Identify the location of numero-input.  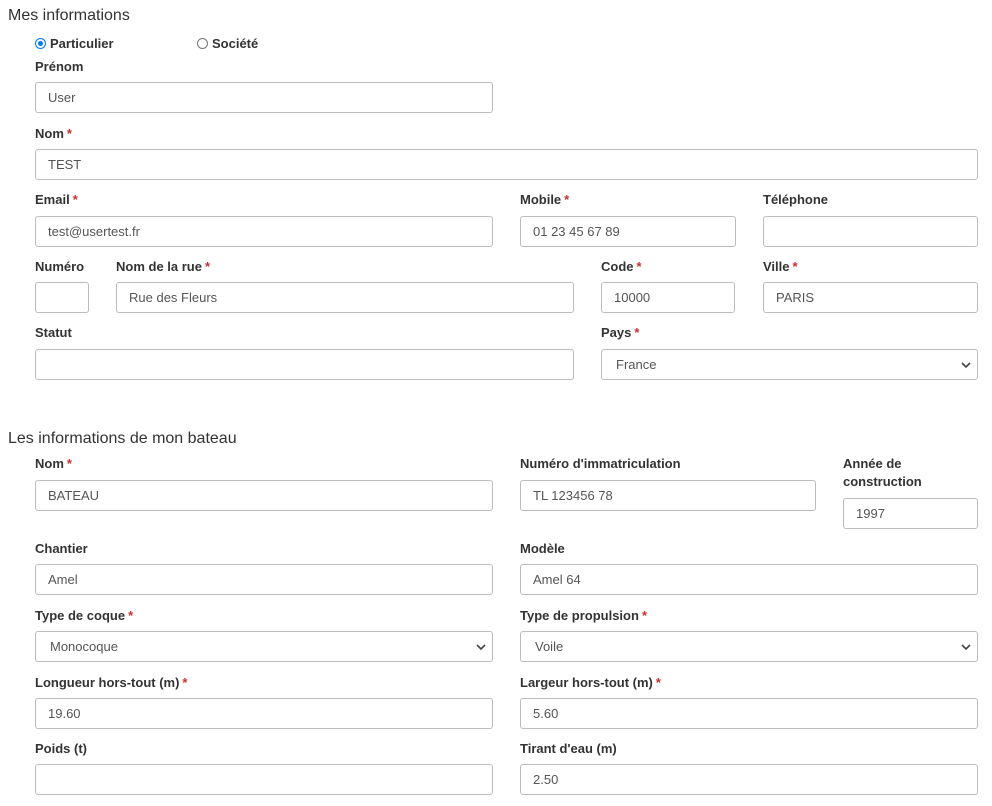
(62, 297).